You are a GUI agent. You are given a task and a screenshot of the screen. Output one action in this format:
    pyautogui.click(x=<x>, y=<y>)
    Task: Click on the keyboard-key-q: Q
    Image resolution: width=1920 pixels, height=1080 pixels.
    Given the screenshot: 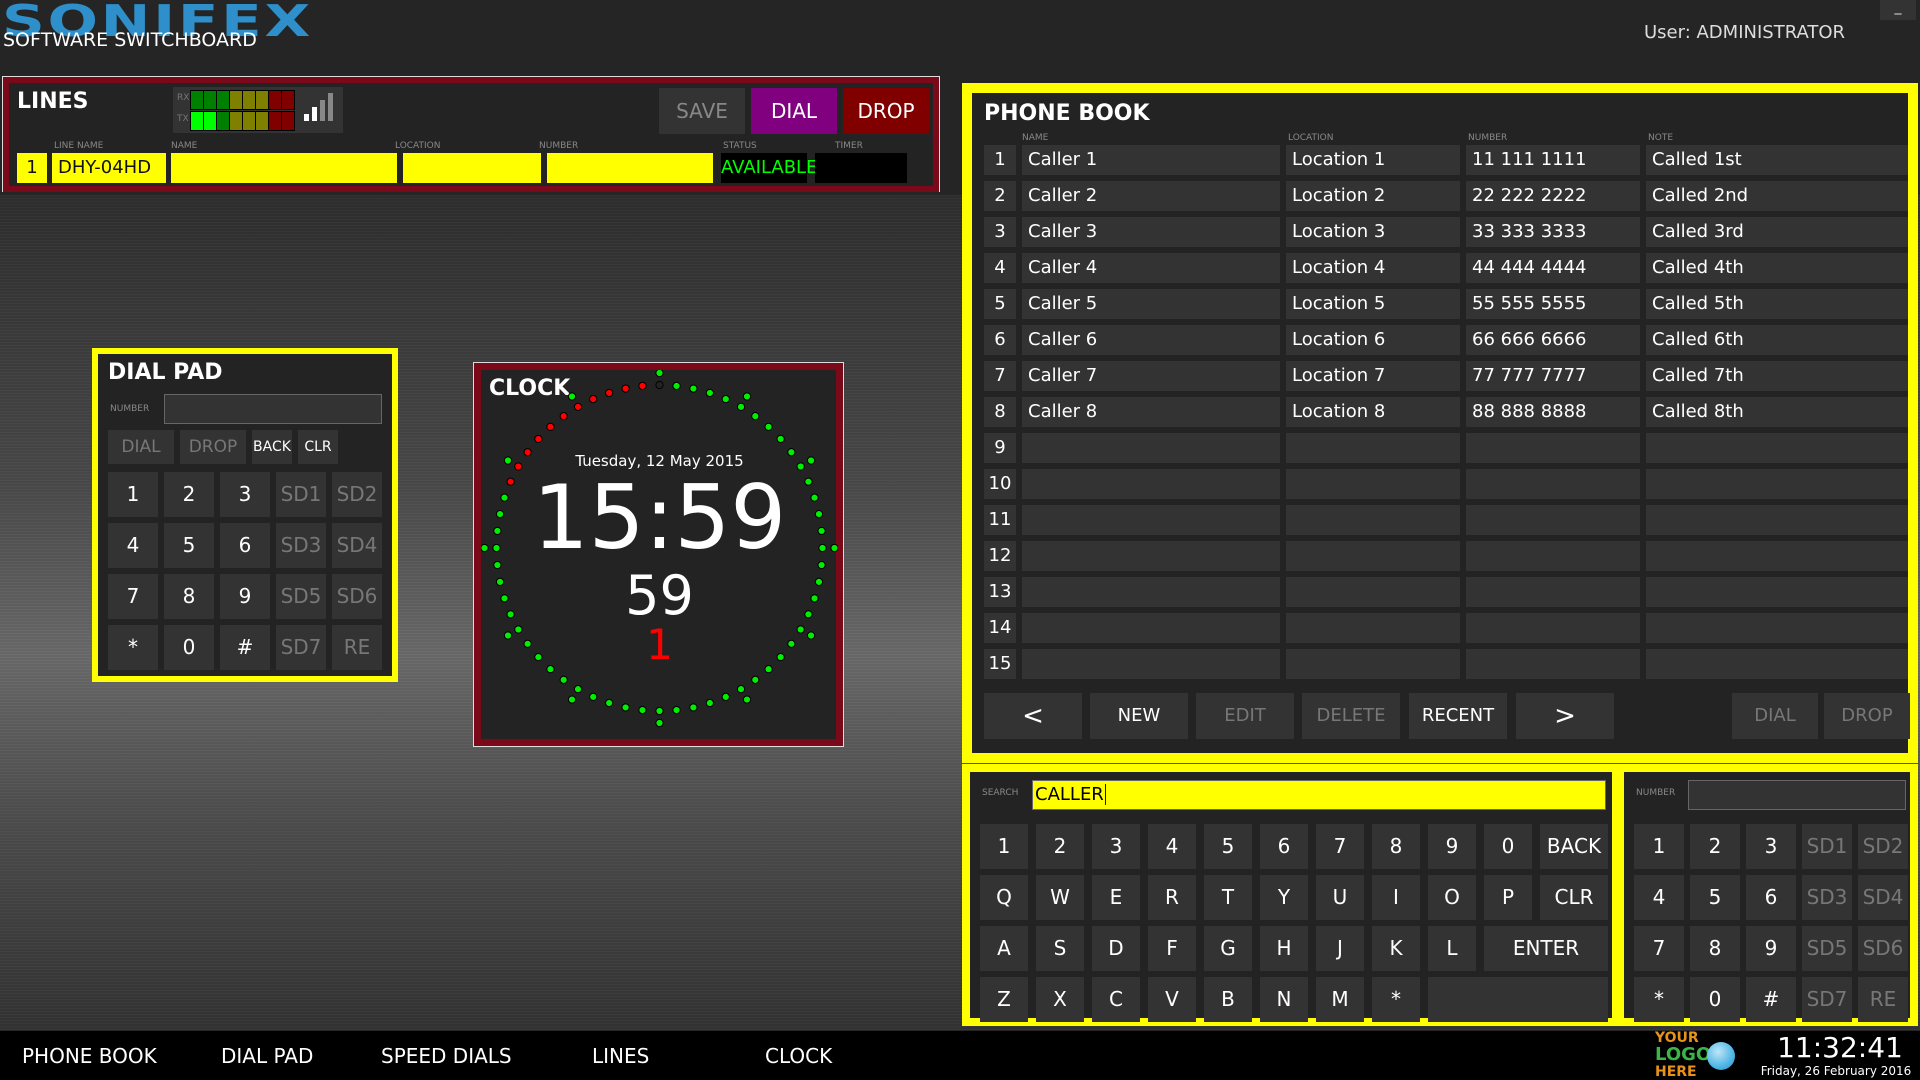 What is the action you would take?
    pyautogui.click(x=1004, y=897)
    